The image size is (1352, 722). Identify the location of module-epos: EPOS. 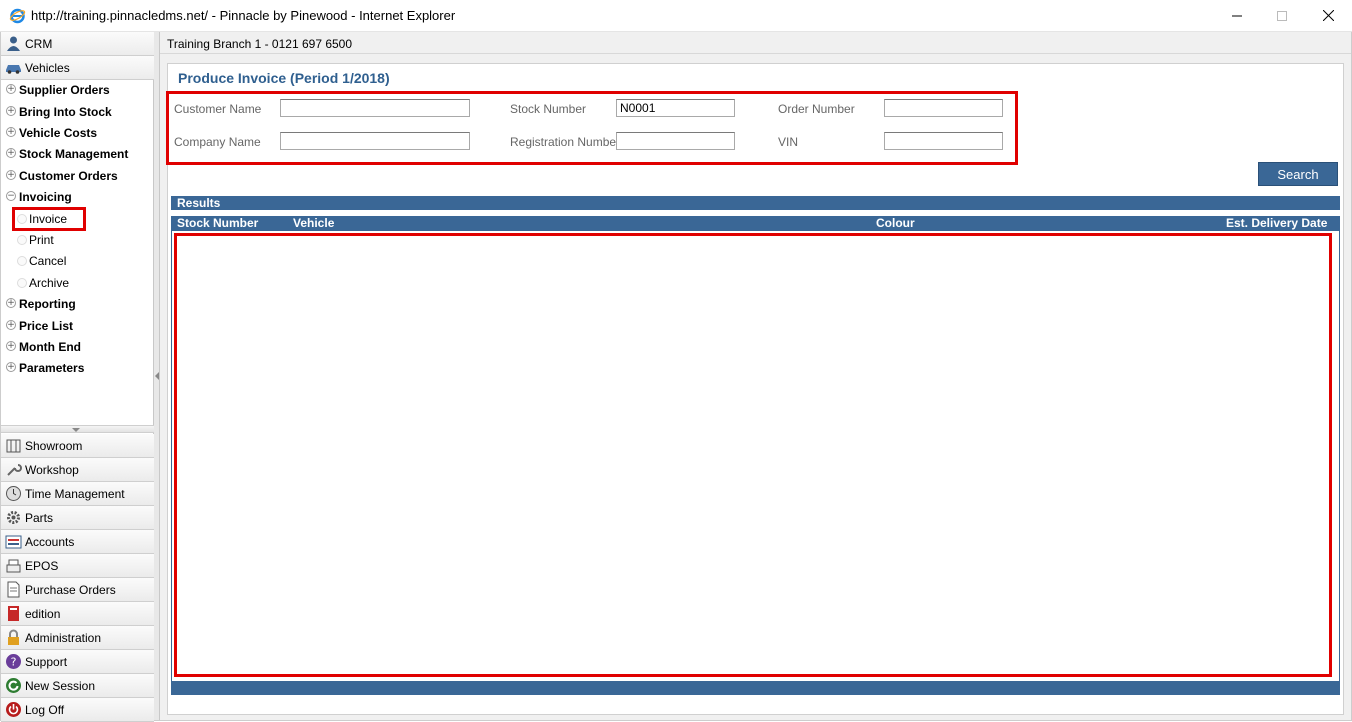
(77, 566).